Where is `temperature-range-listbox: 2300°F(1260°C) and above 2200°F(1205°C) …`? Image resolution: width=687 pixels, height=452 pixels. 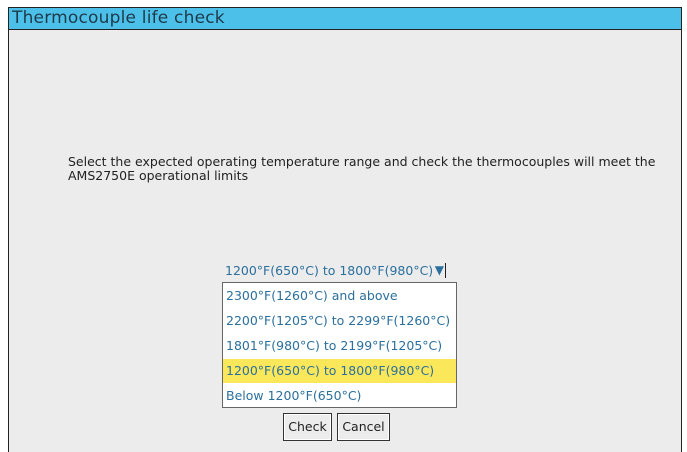
temperature-range-listbox: 2300°F(1260°C) and above 2200°F(1205°C) … is located at coordinates (339, 345).